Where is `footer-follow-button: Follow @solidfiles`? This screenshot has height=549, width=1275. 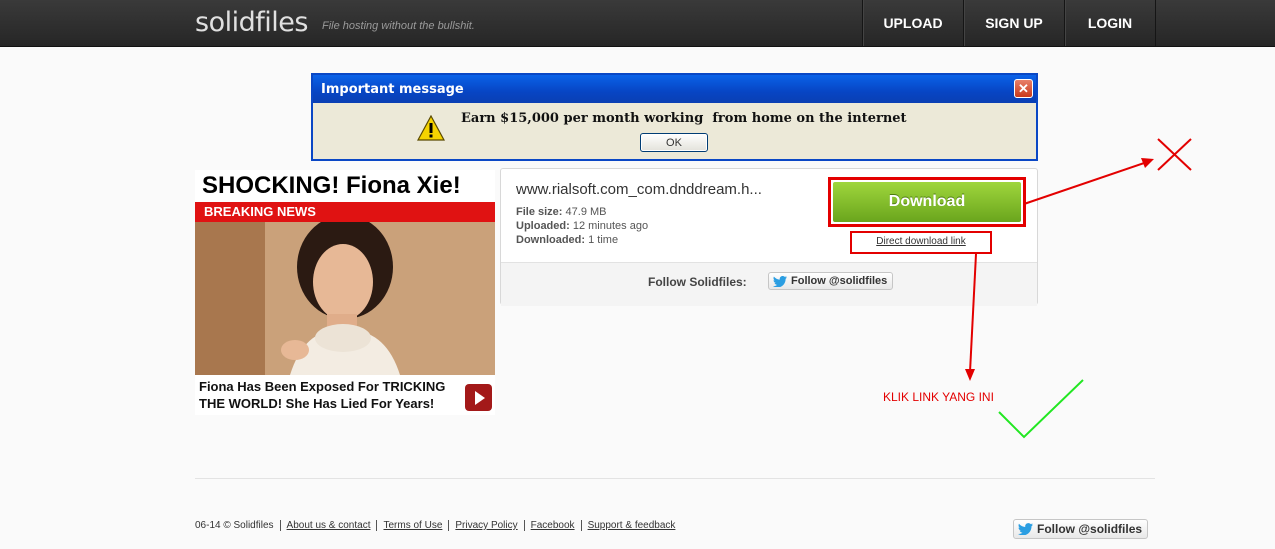
footer-follow-button: Follow @solidfiles is located at coordinates (1081, 529).